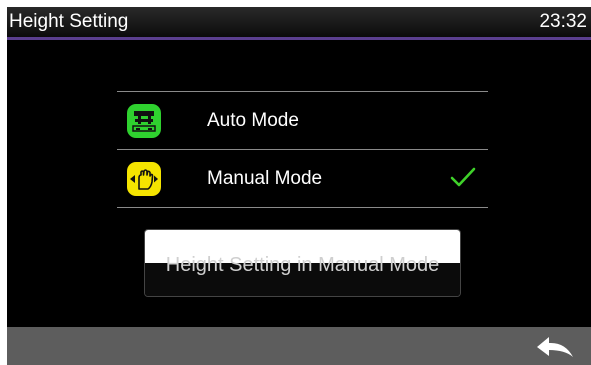 This screenshot has height=365, width=591. I want to click on manual-mode-option: Manual Mode, so click(302, 178).